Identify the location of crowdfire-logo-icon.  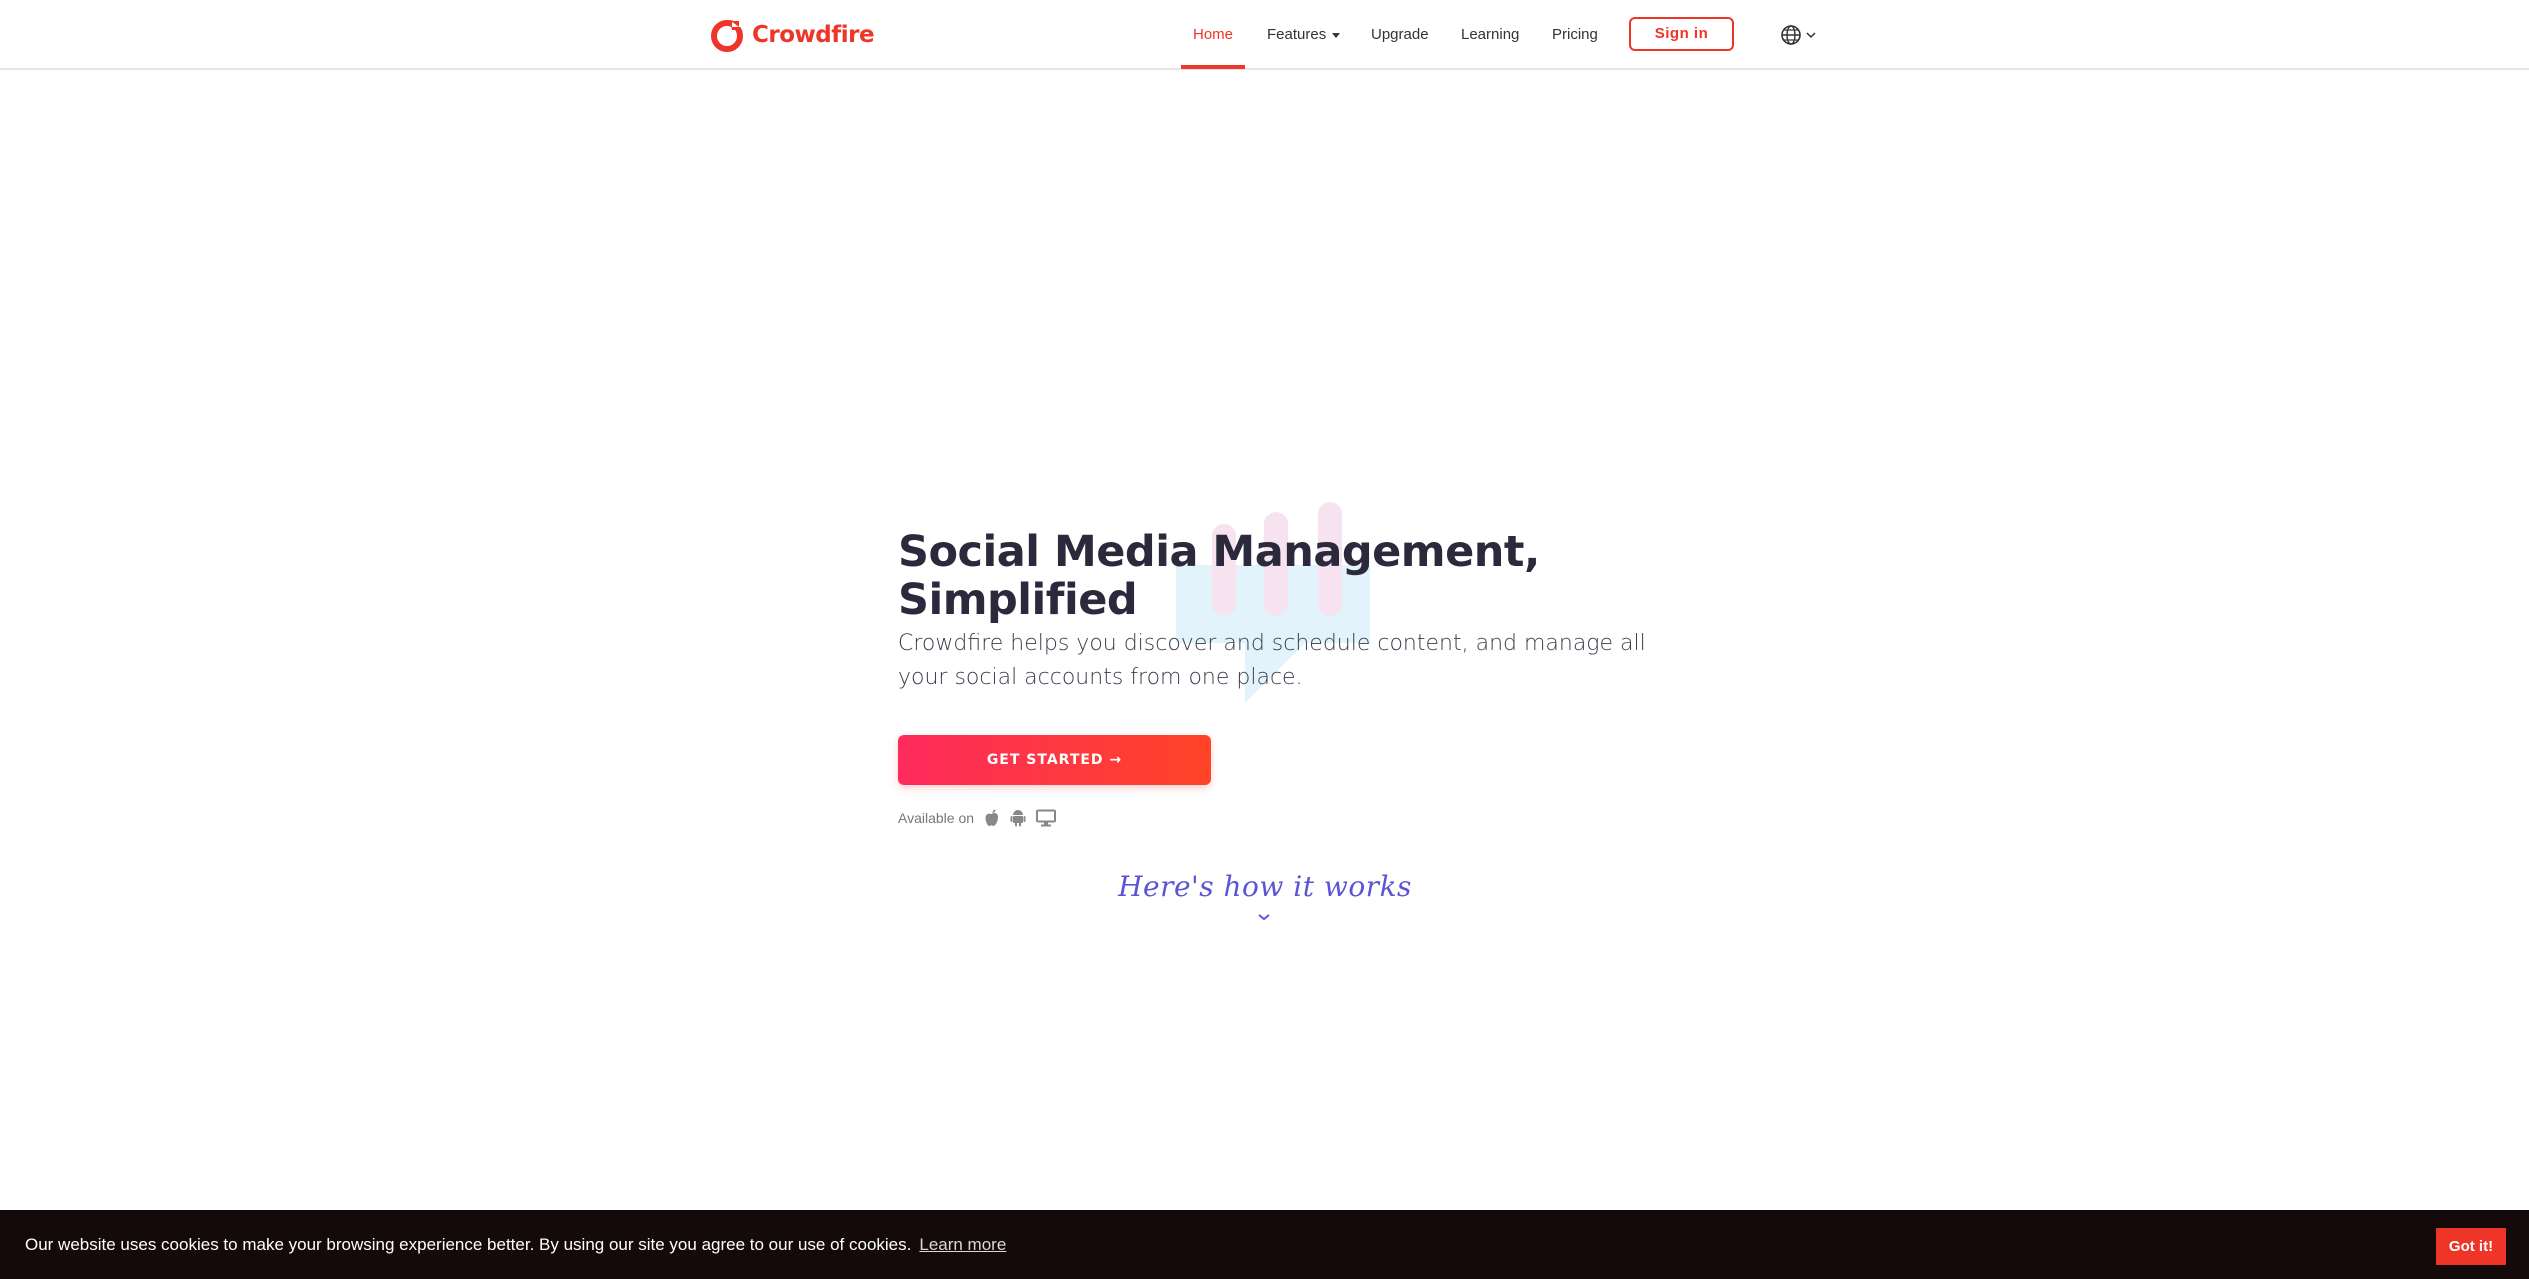
(727, 36).